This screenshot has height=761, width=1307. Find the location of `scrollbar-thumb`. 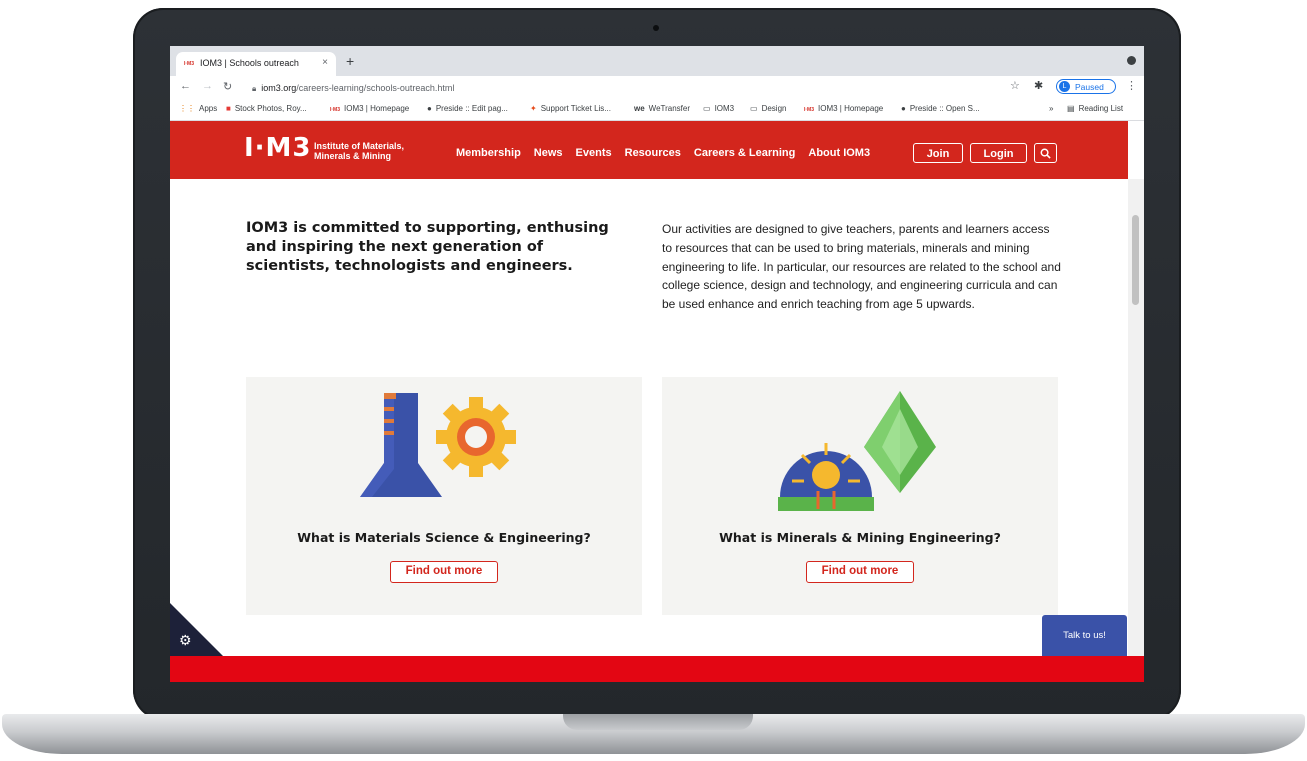

scrollbar-thumb is located at coordinates (1135, 260).